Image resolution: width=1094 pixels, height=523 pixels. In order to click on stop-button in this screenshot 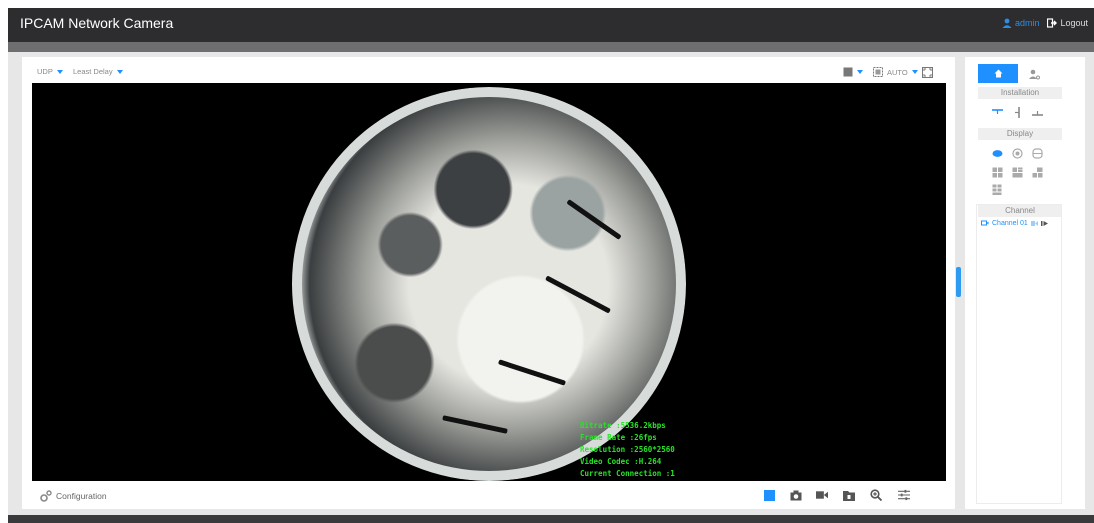, I will do `click(769, 495)`.